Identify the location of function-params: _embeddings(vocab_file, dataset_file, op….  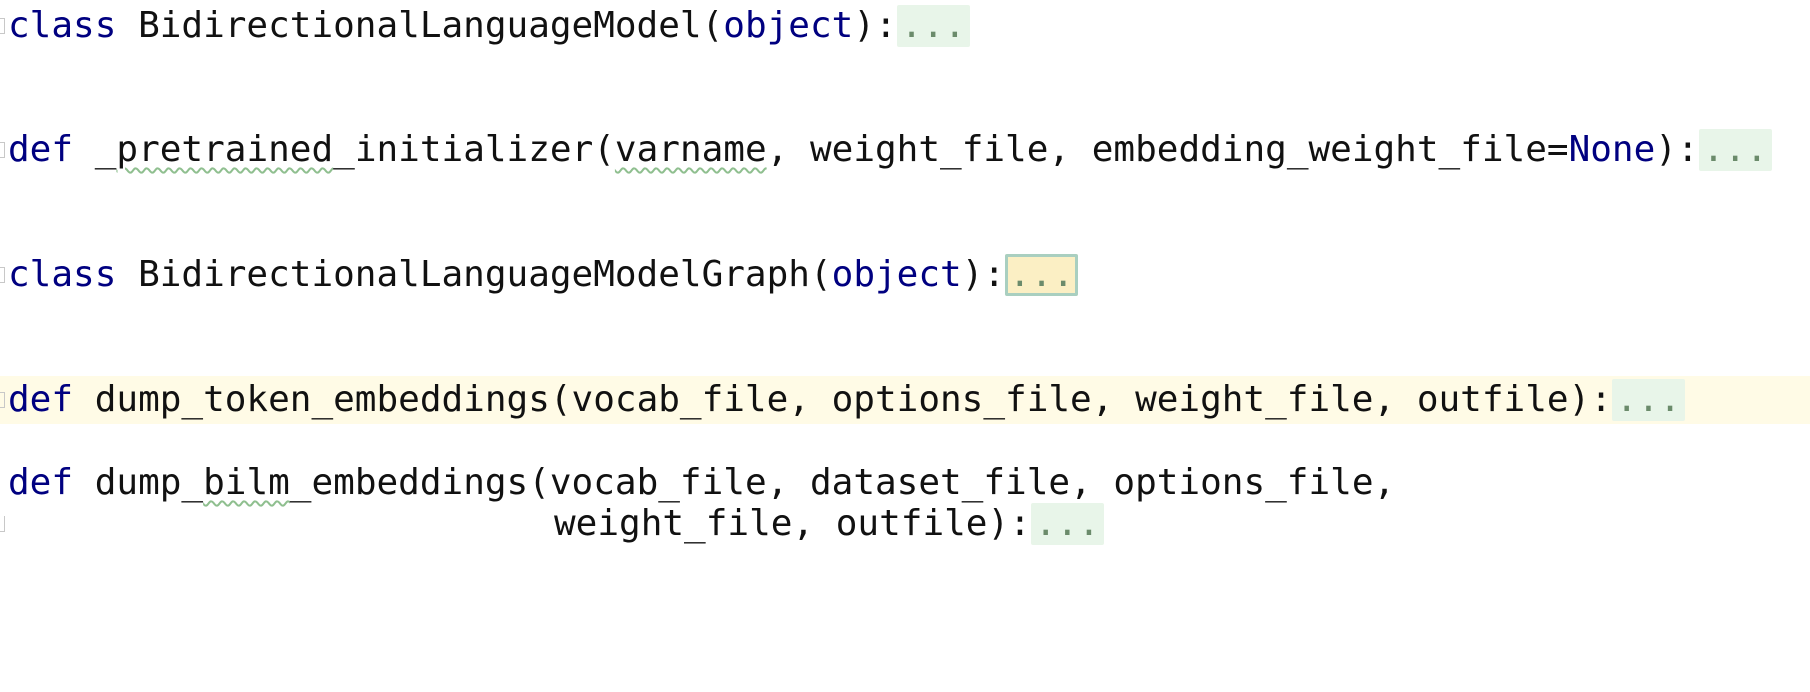
(842, 482).